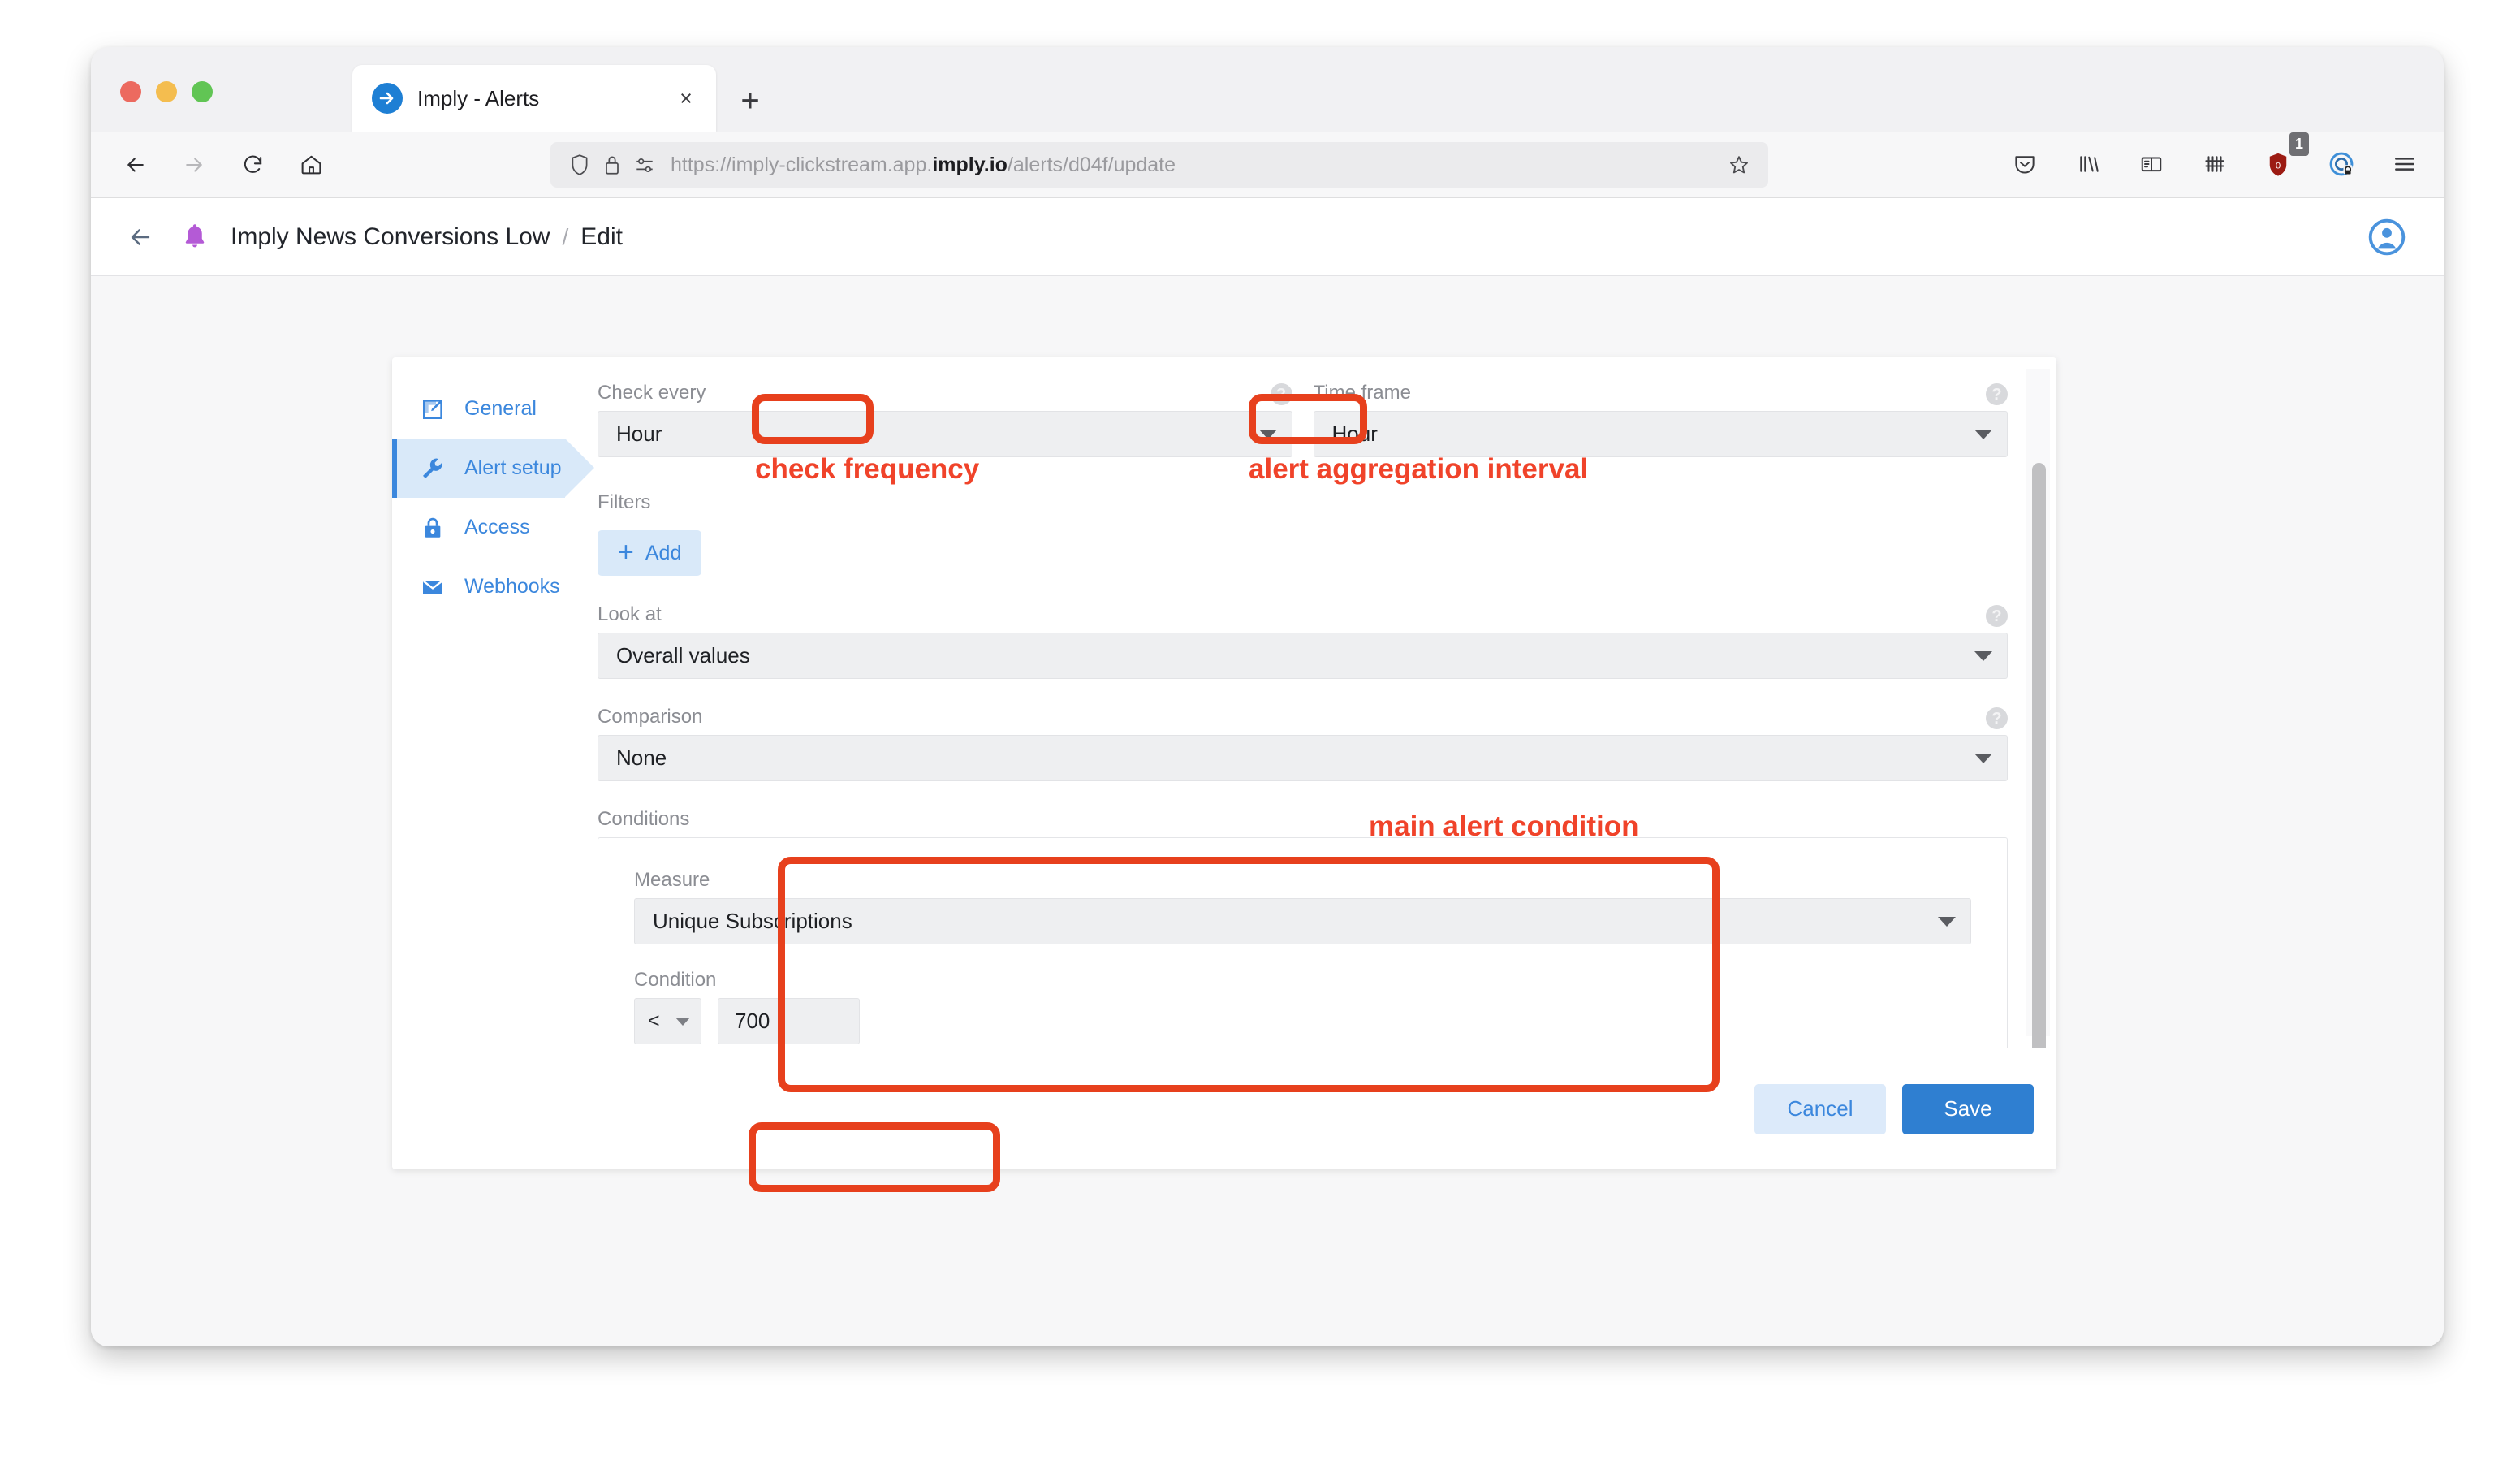 The image size is (2520, 1465). Describe the element at coordinates (1820, 1108) in the screenshot. I see `cancel-button: Cancel` at that location.